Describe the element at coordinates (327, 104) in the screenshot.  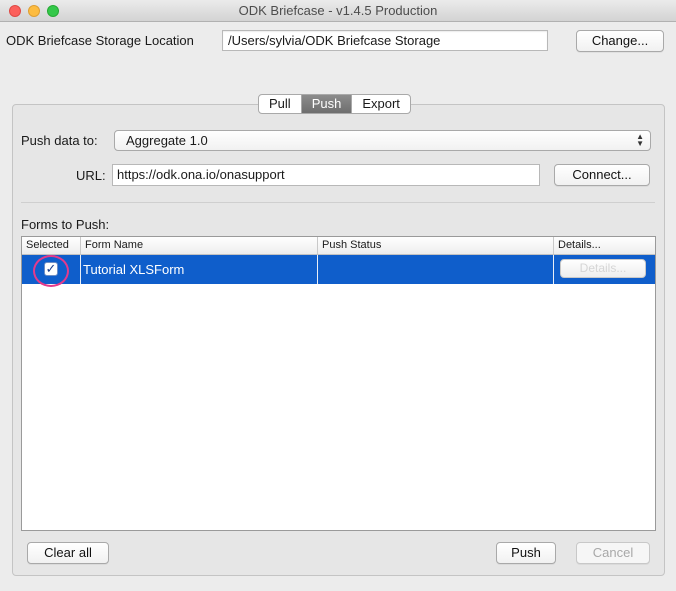
I see `tab-push: Push` at that location.